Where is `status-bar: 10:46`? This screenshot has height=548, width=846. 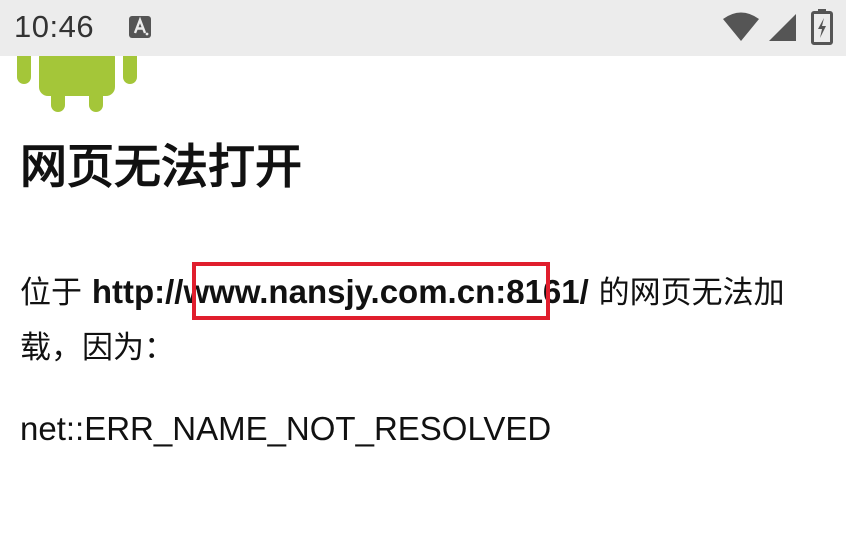 status-bar: 10:46 is located at coordinates (423, 28).